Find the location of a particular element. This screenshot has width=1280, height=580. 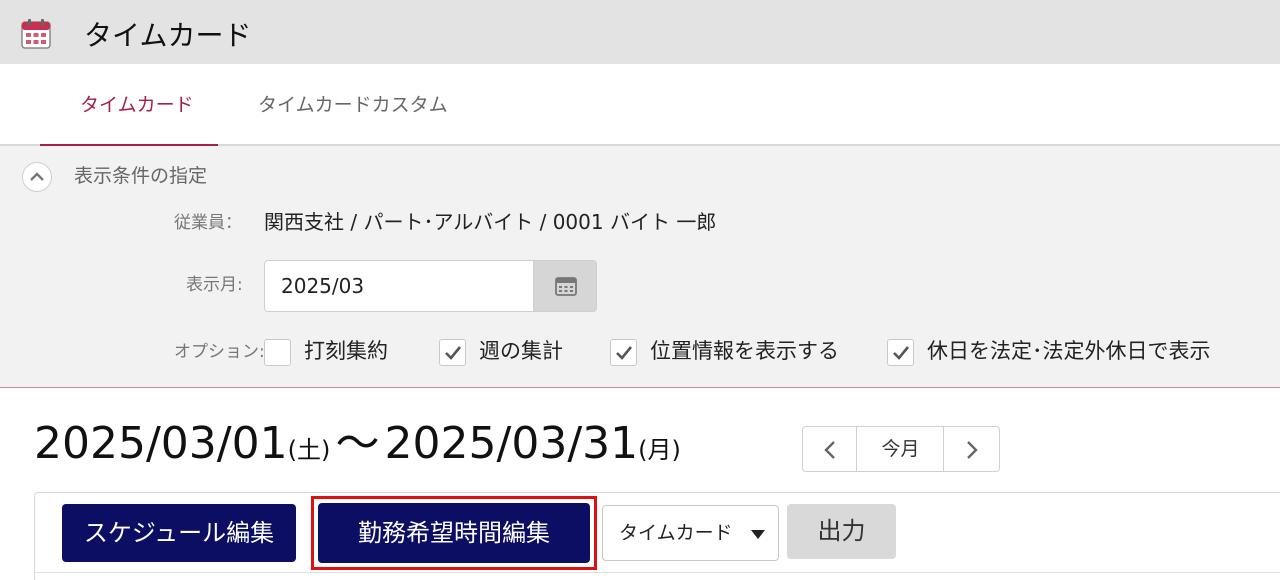

option-label-location: 位置情報を表示する is located at coordinates (744, 351).